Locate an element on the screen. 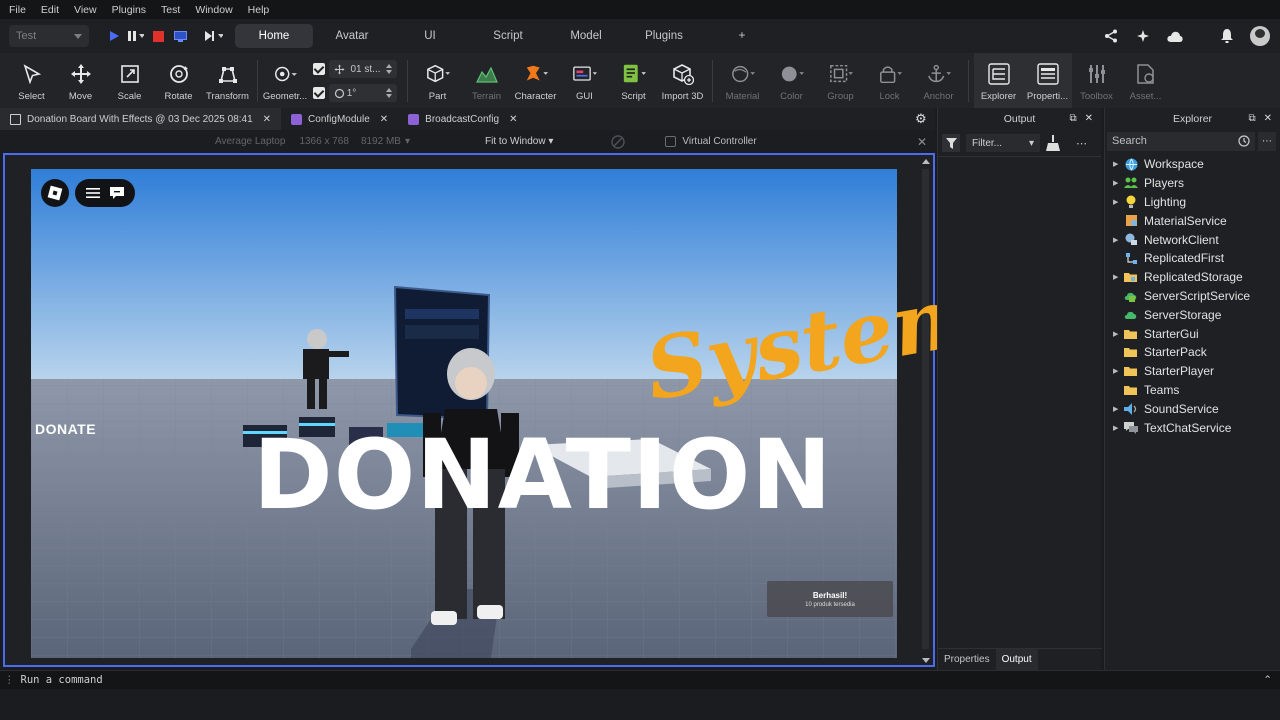 Image resolution: width=1280 pixels, height=720 pixels. virtual-controller-toggle: Virtual Controller is located at coordinates (711, 141).